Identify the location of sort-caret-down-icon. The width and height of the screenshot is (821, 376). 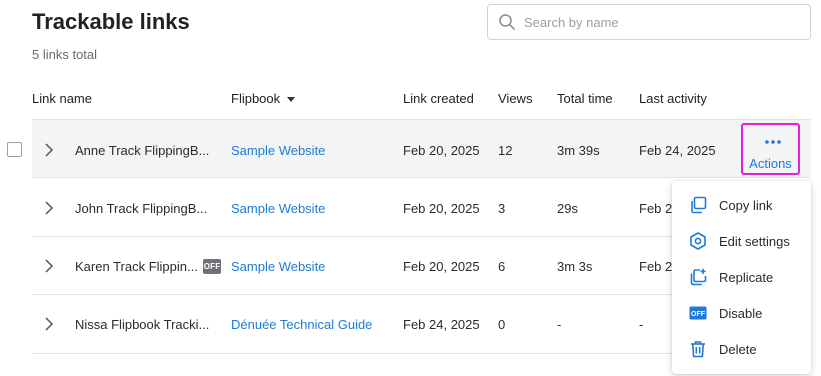
(291, 100).